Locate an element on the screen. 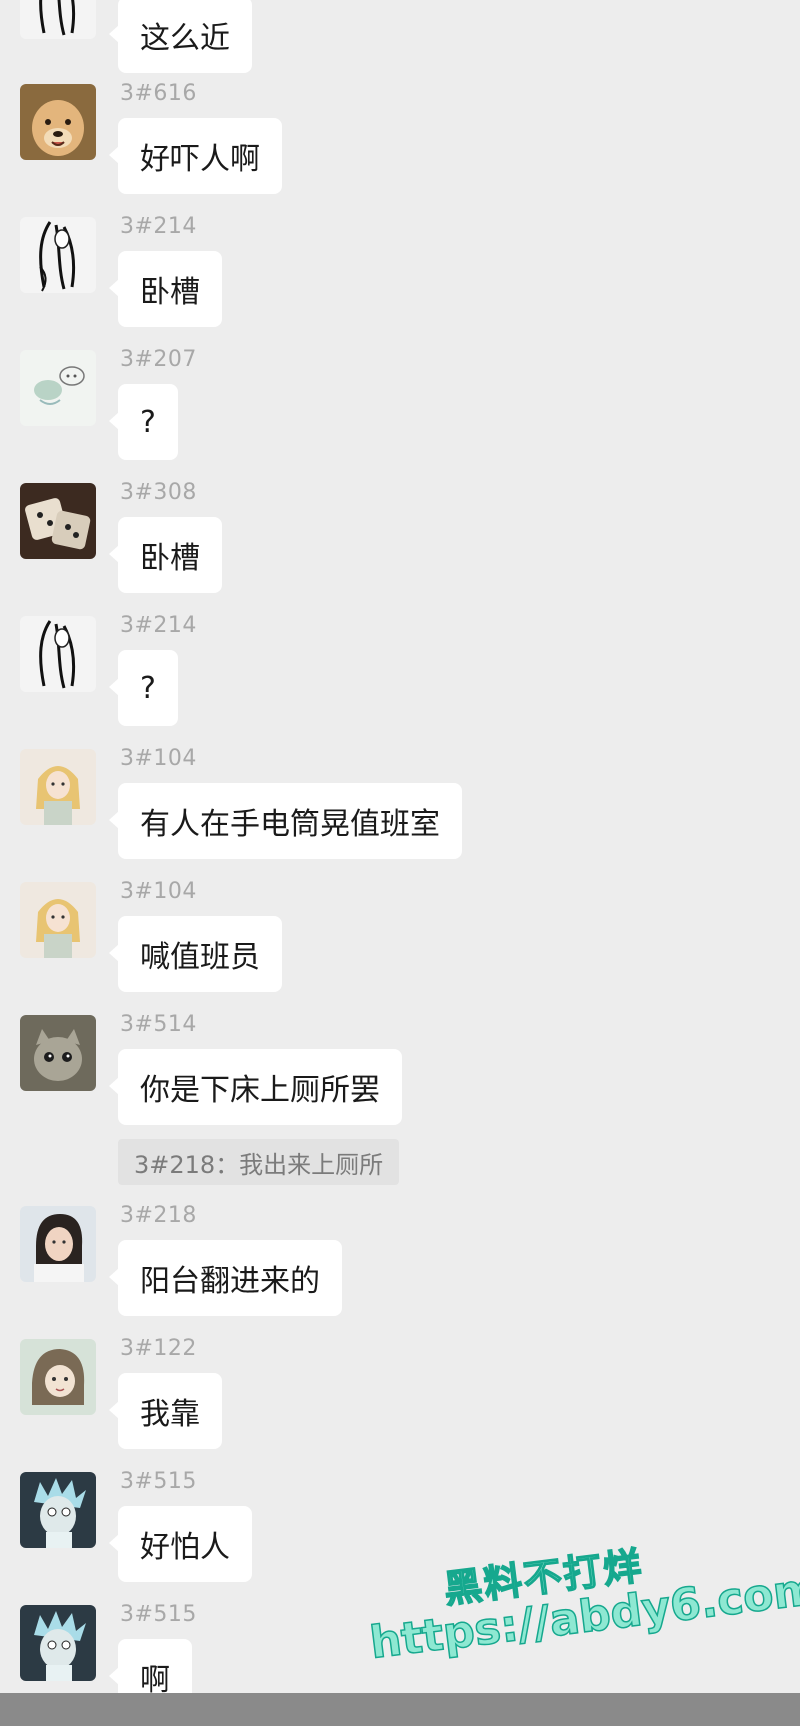 Image resolution: width=800 pixels, height=1726 pixels. sender-name: 3#308 is located at coordinates (158, 492).